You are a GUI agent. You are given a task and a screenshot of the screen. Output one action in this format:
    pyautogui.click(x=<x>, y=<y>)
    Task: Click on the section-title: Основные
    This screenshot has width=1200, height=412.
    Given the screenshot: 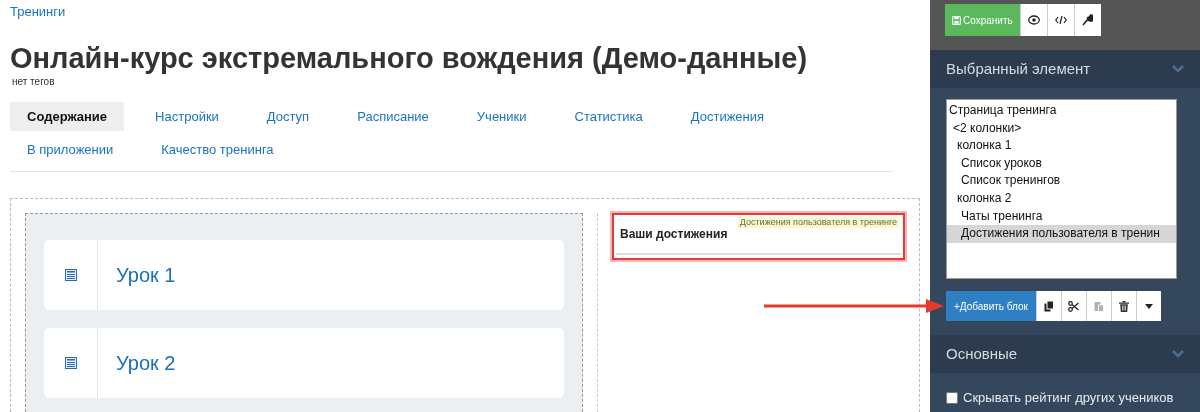 What is the action you would take?
    pyautogui.click(x=982, y=353)
    